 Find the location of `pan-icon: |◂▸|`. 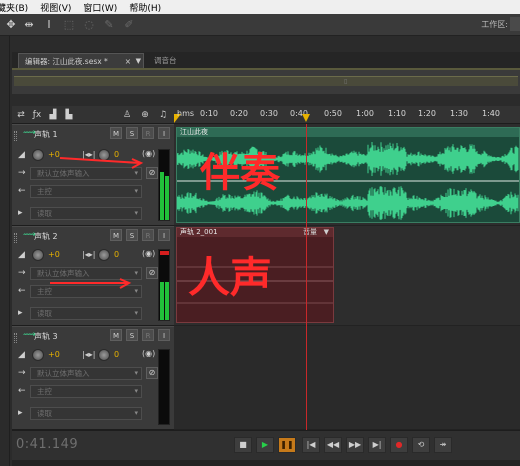

pan-icon: |◂▸| is located at coordinates (89, 254).